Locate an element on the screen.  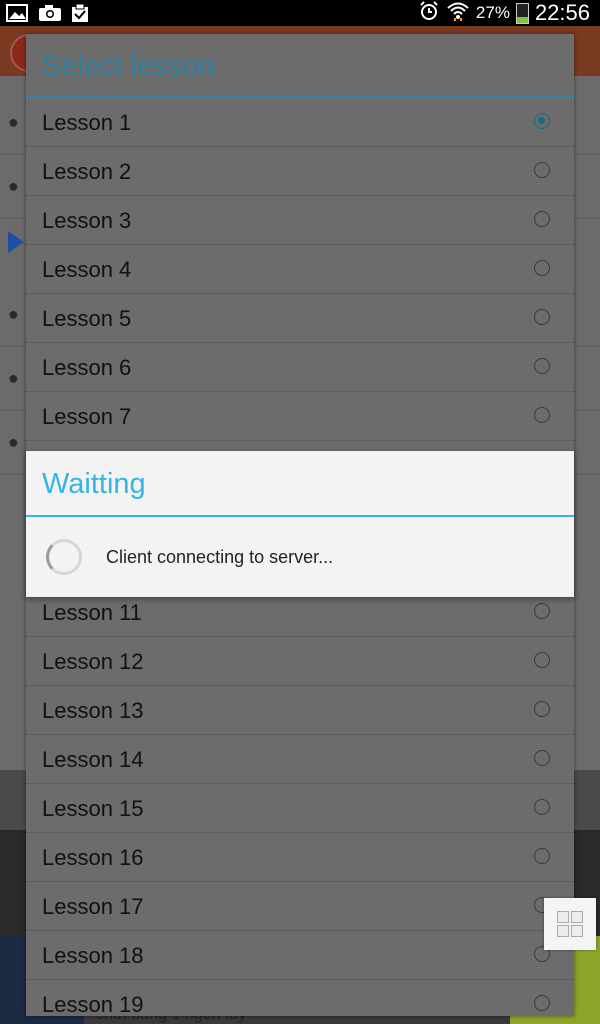
lesson-label: Lesson 5 is located at coordinates (87, 318).